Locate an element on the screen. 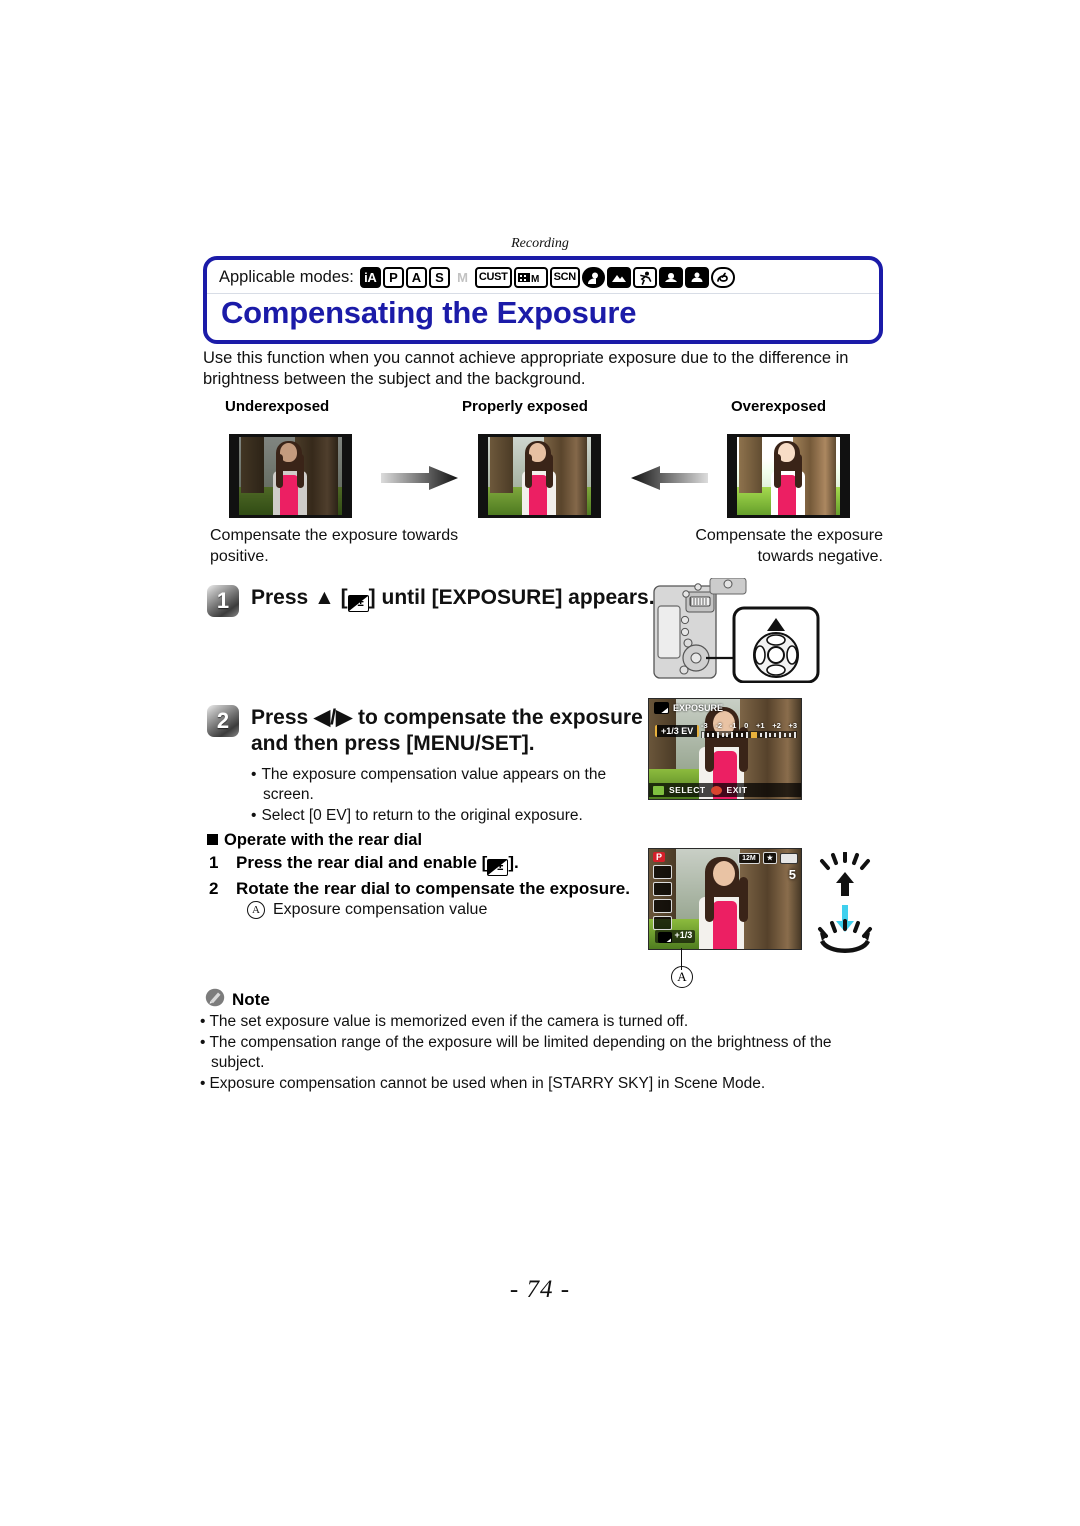 This screenshot has height=1526, width=1080. portrait-scene-icon is located at coordinates (593, 277).